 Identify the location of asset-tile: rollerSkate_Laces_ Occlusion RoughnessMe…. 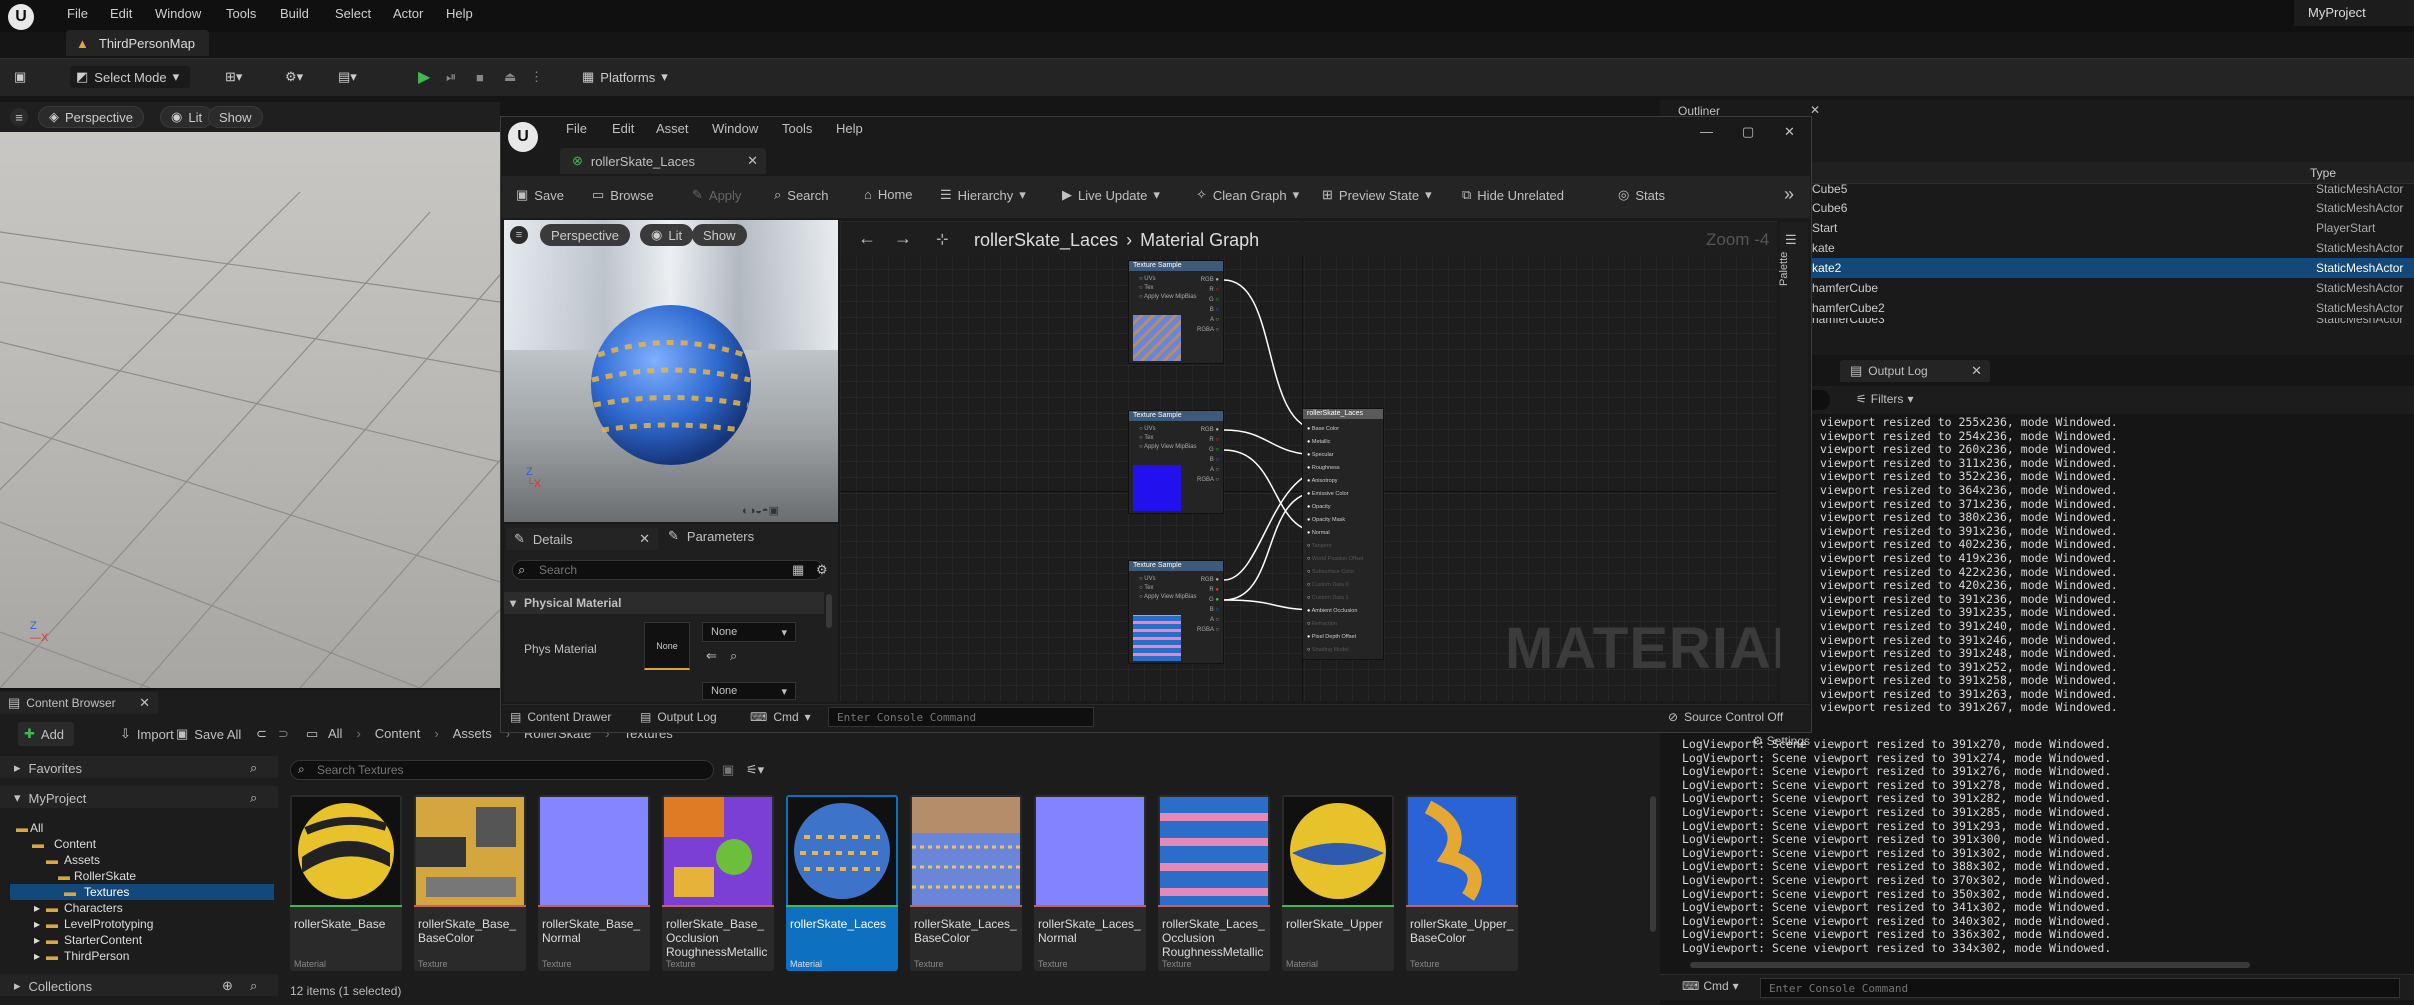
(1214, 883).